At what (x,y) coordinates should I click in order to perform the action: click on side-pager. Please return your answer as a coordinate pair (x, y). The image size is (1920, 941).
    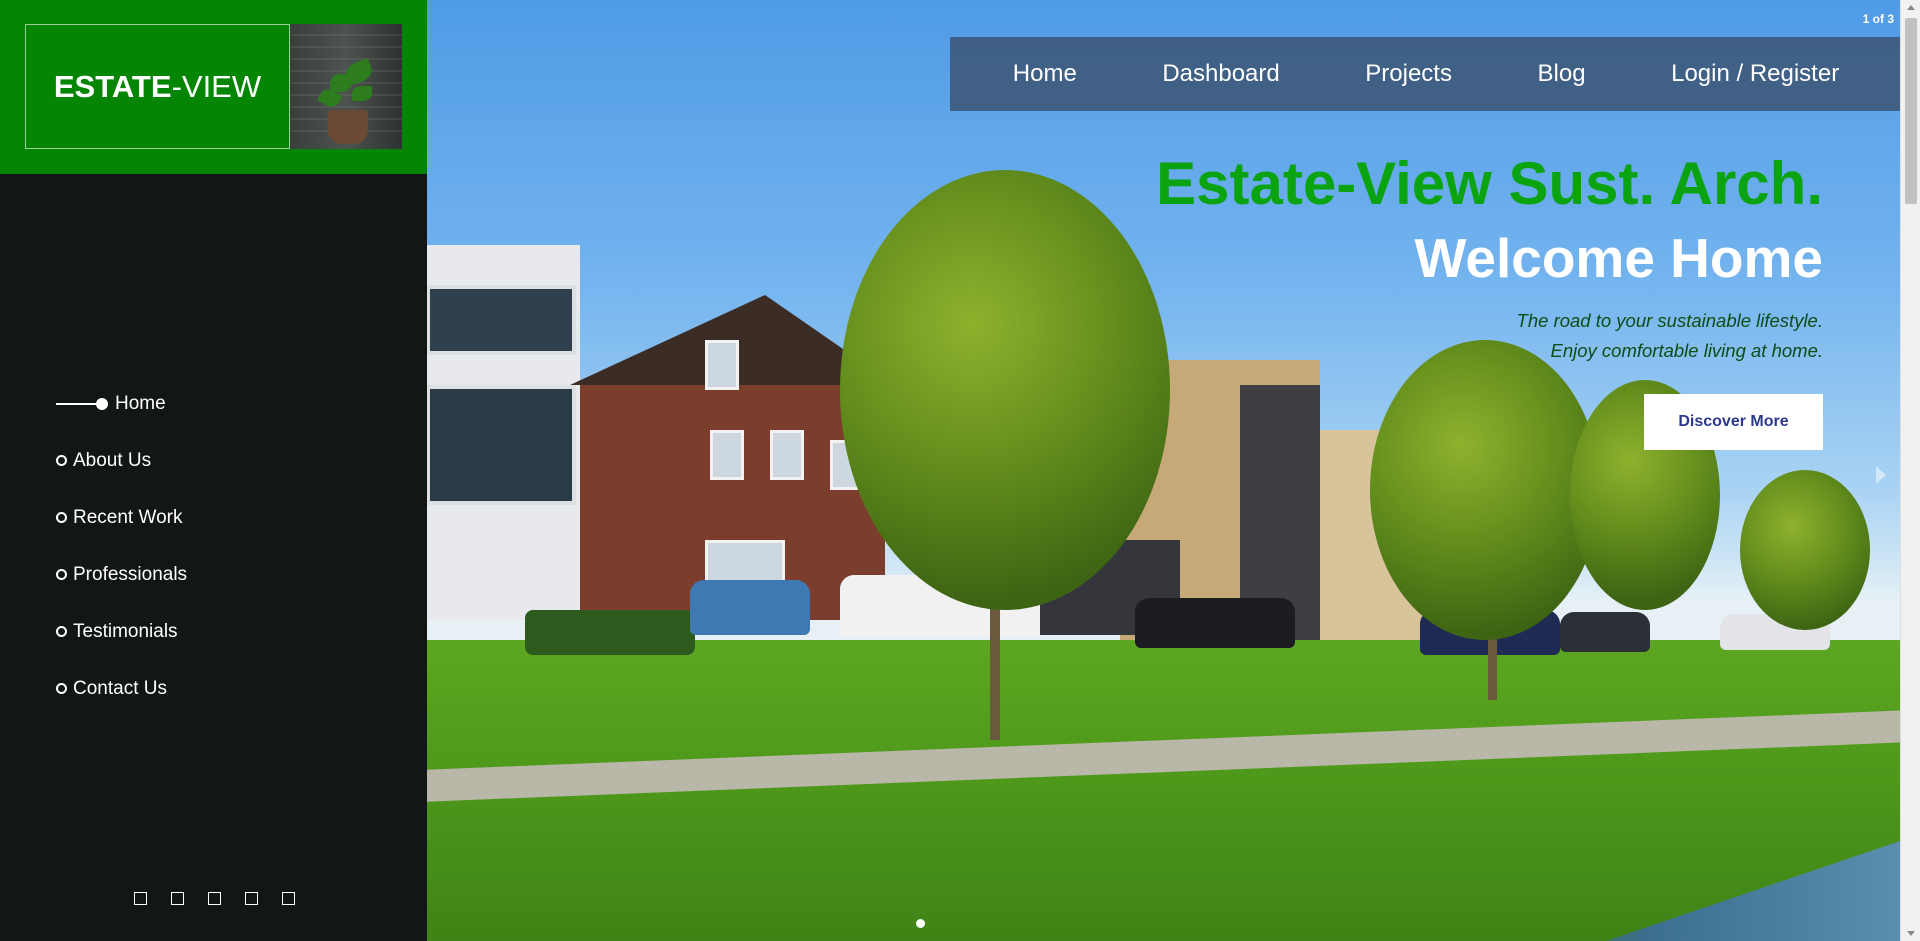
    Looking at the image, I should click on (214, 898).